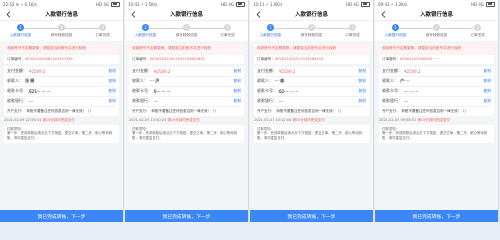 The height and width of the screenshot is (240, 500). Describe the element at coordinates (240, 4) in the screenshot. I see `battery-icon` at that location.